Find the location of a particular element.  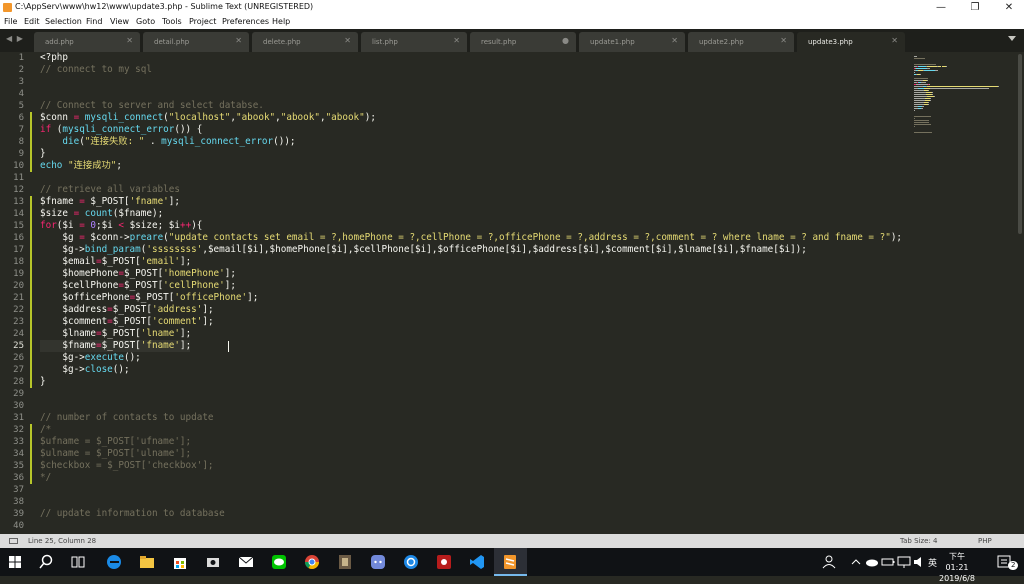

code-line: $ulname = $_POST['ulname']; is located at coordinates (115, 454).